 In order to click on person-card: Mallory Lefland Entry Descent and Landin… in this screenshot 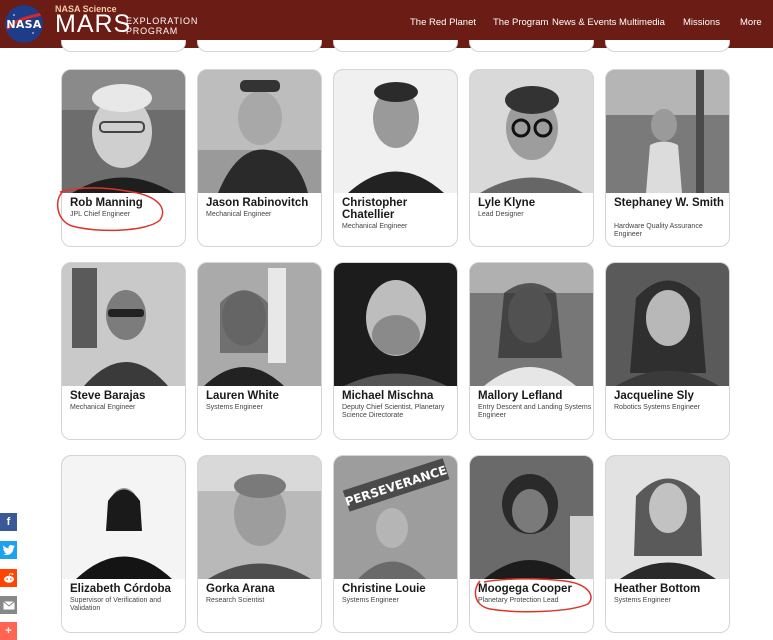, I will do `click(531, 351)`.